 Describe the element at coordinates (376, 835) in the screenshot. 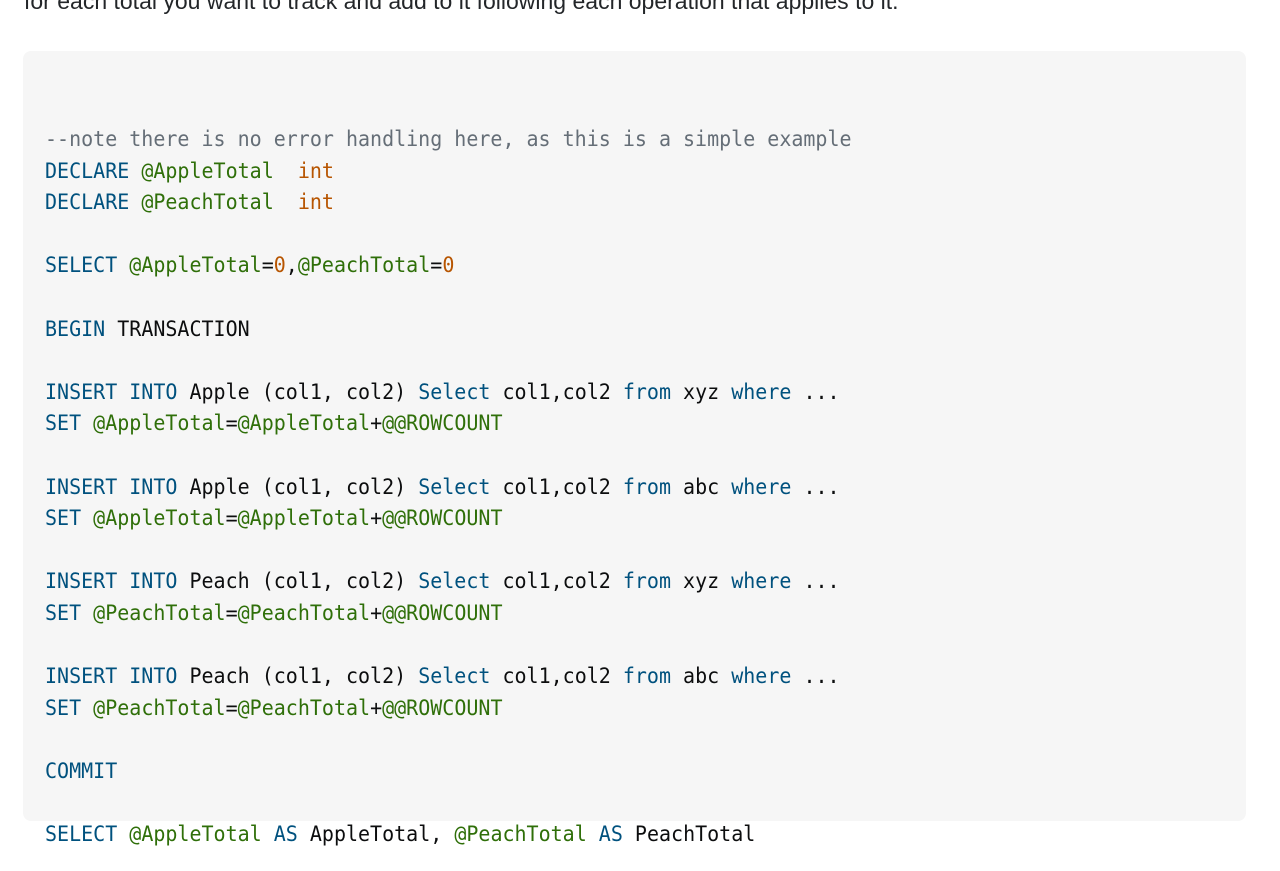

I see `sql-text: AppleTotal,` at that location.